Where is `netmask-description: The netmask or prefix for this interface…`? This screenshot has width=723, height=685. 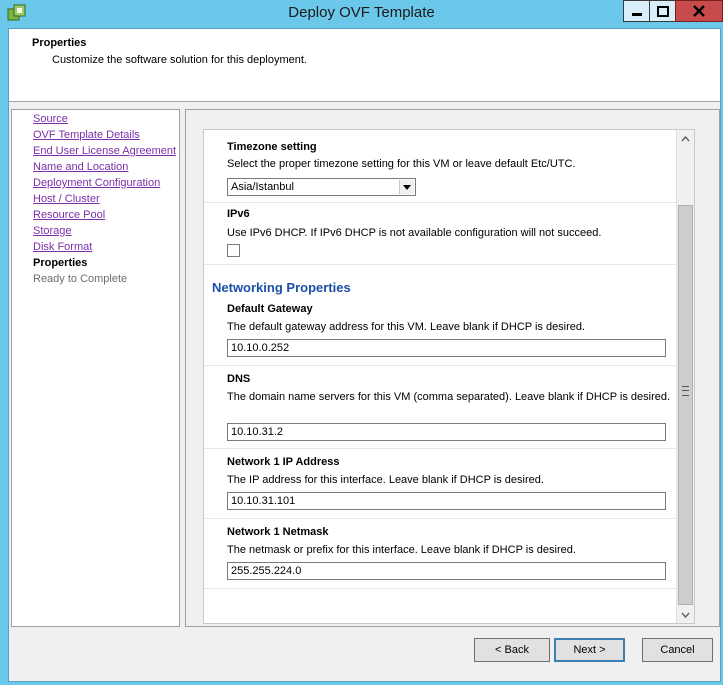
netmask-description: The netmask or prefix for this interface… is located at coordinates (401, 550).